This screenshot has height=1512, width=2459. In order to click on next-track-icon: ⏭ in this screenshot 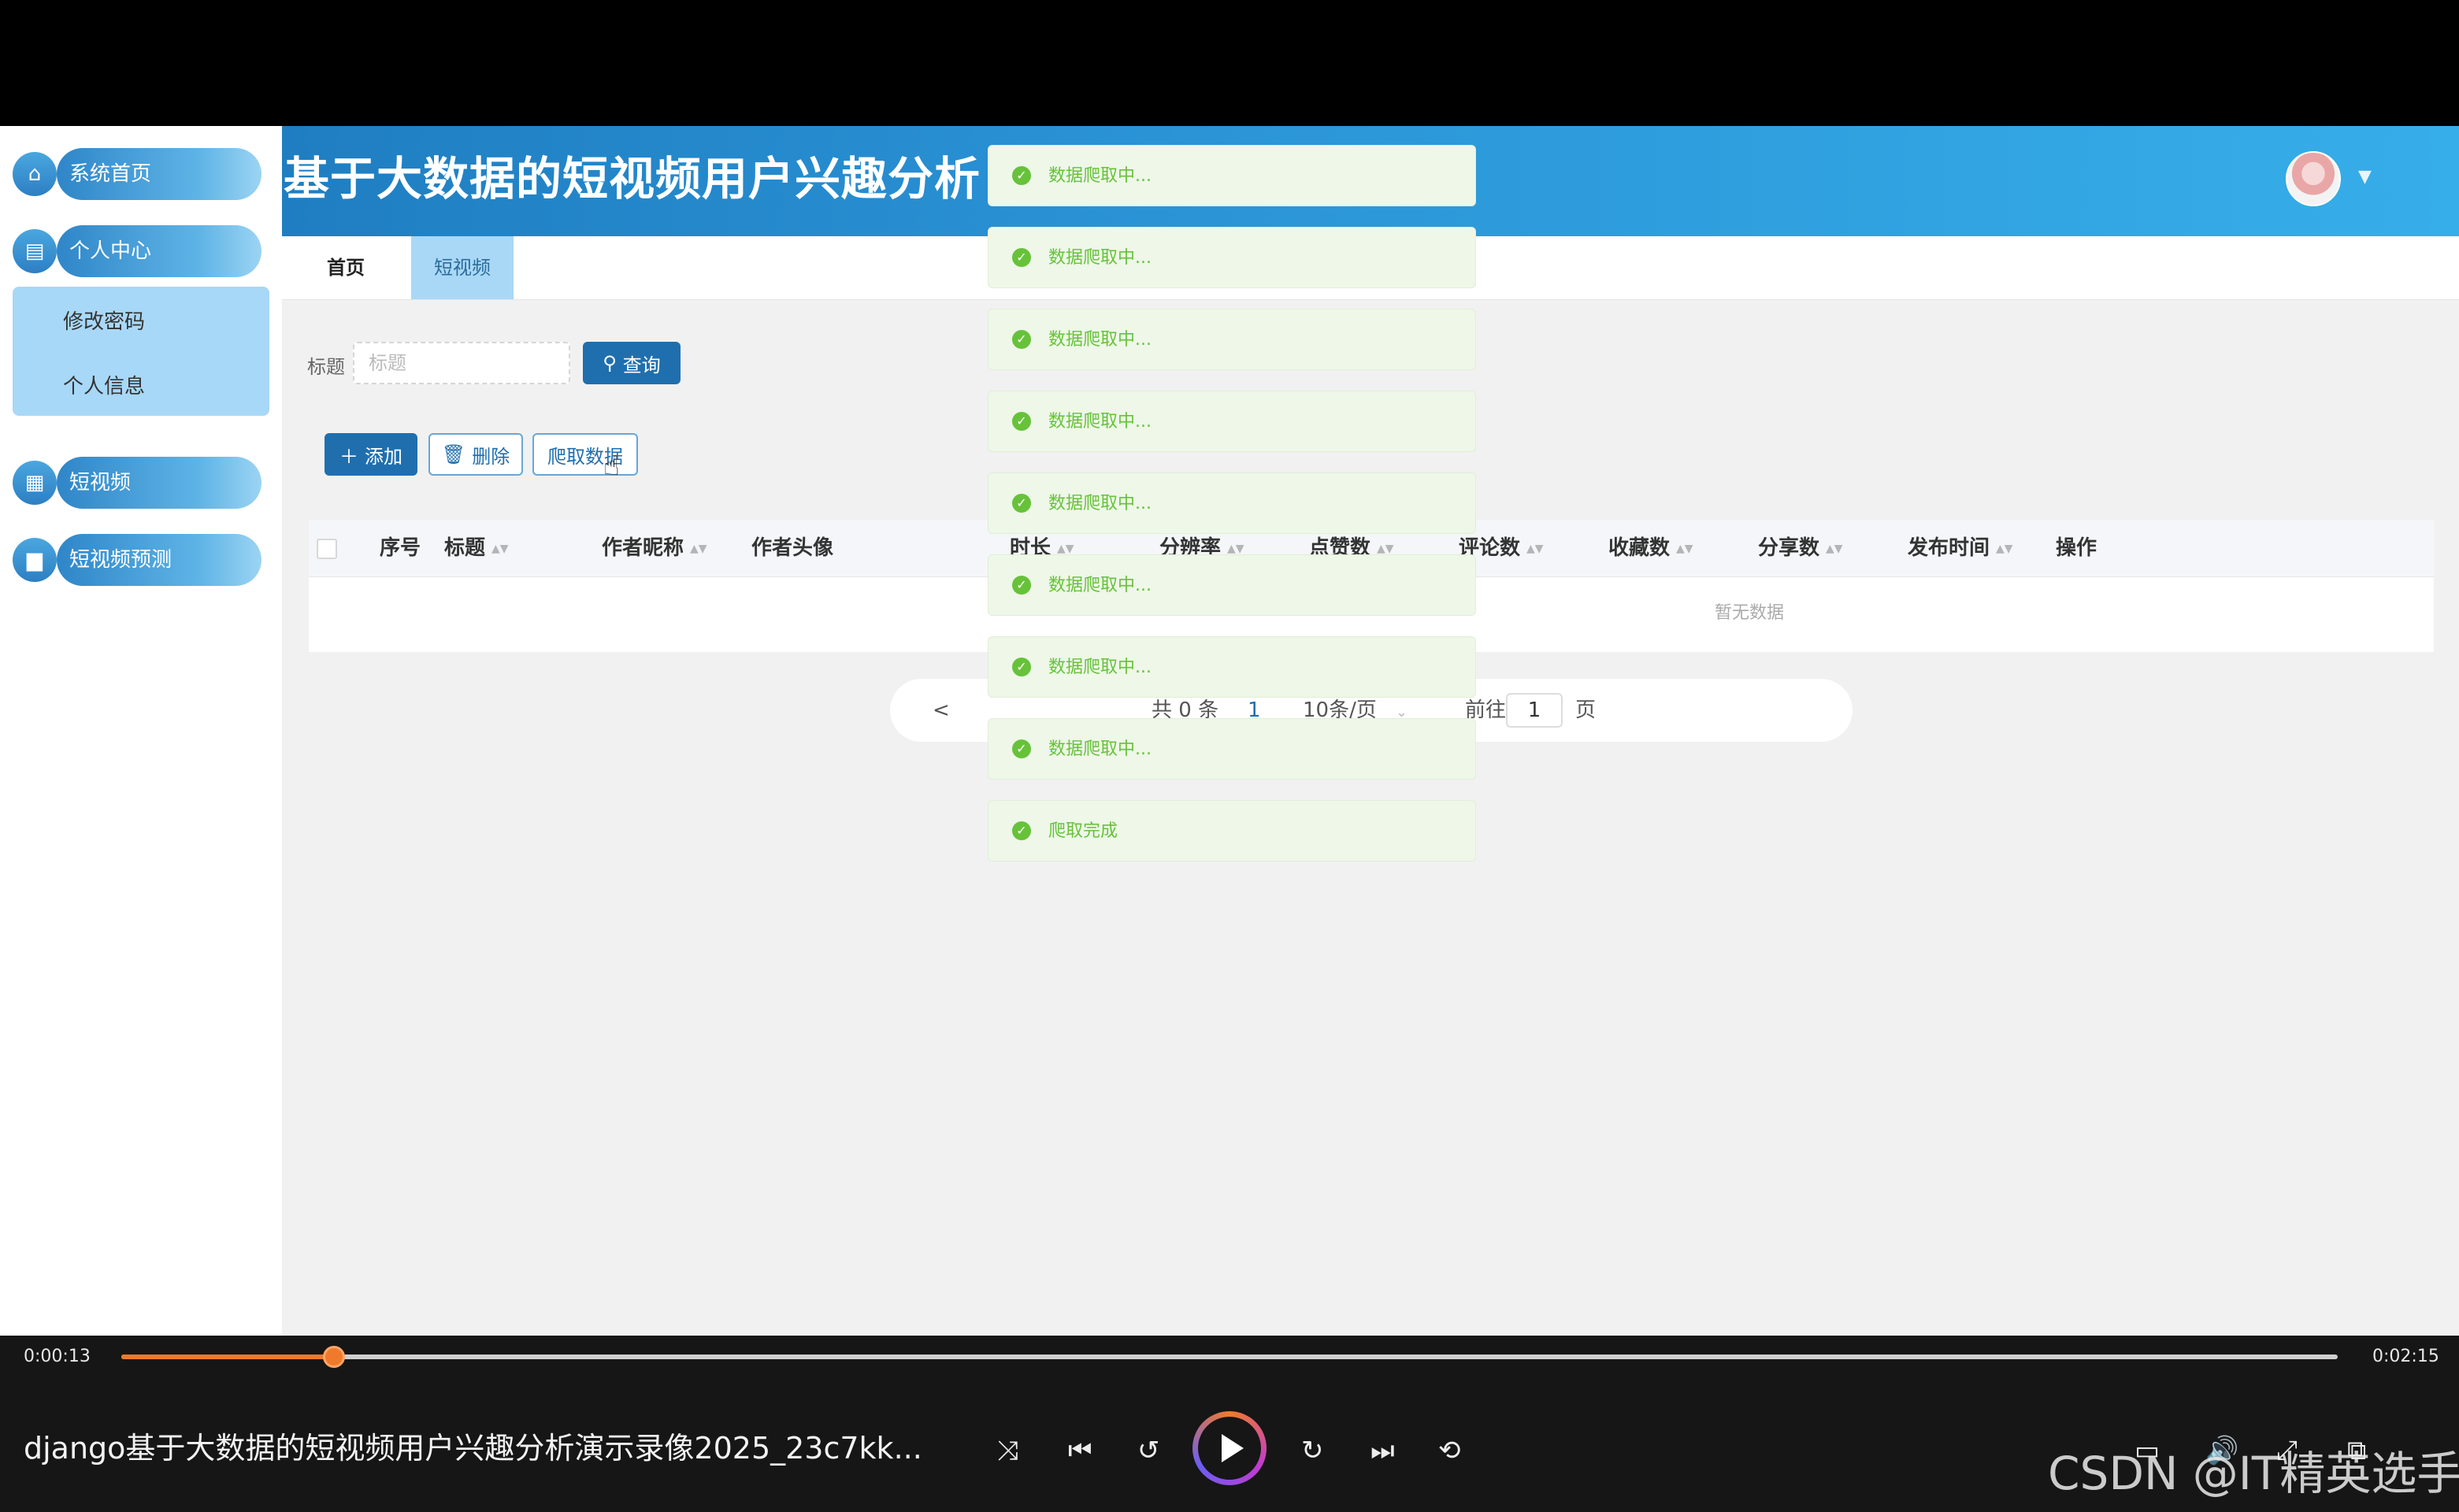, I will do `click(1382, 1450)`.